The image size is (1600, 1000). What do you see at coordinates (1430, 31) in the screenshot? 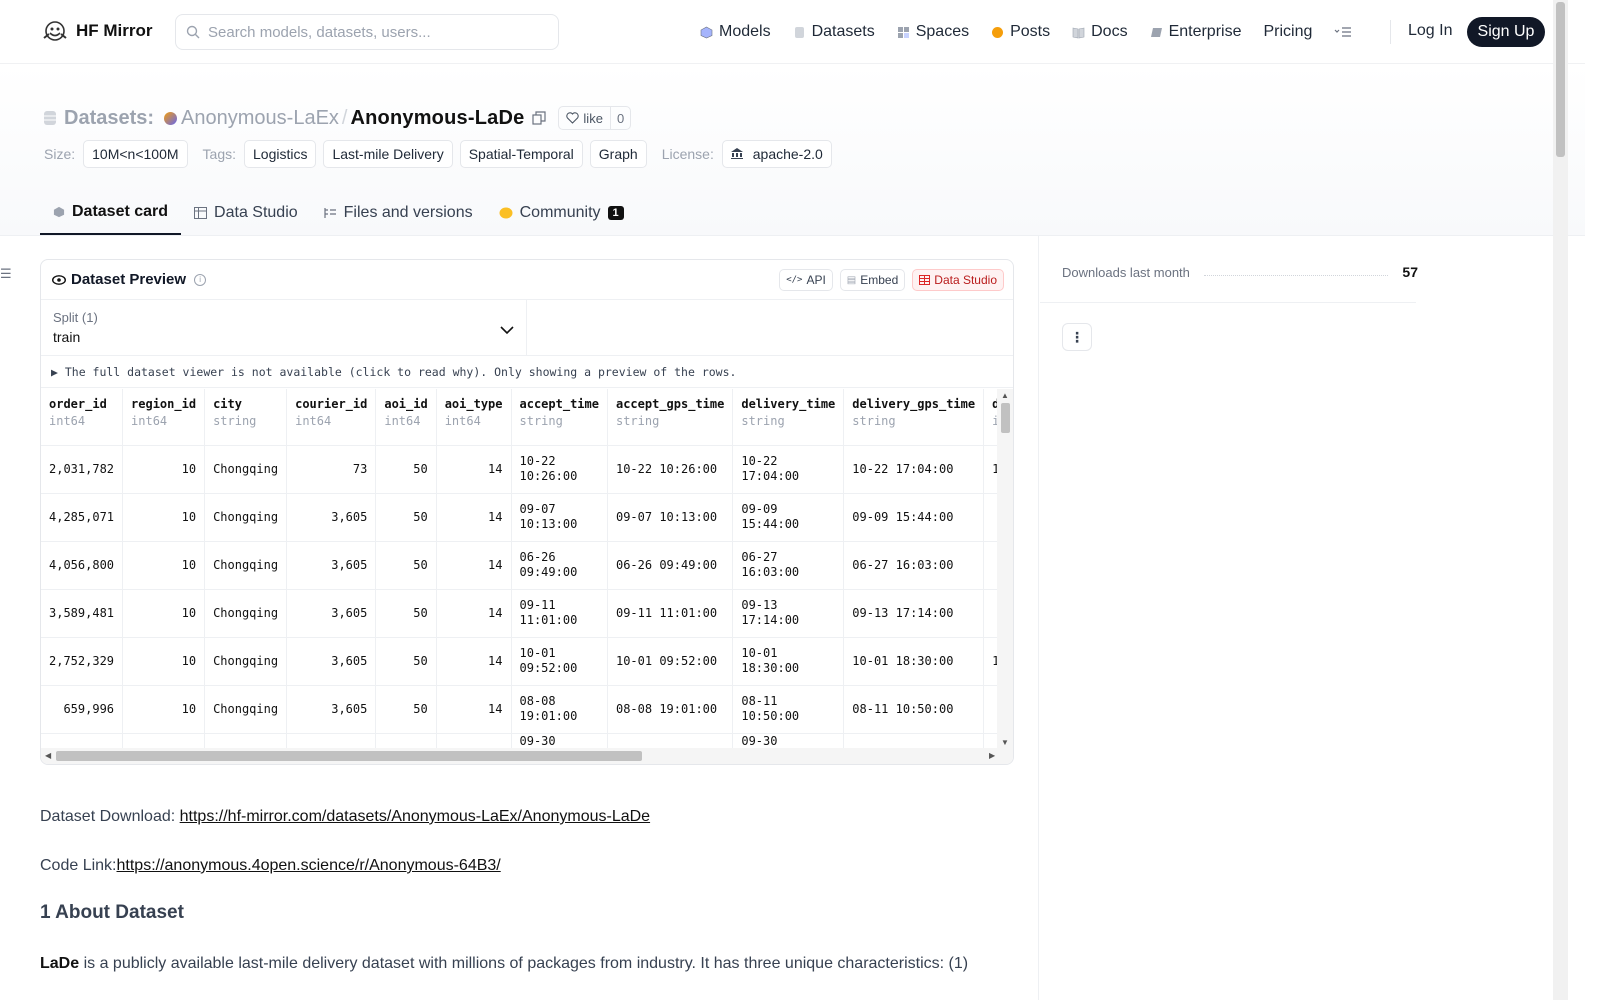
I see `login-link: Log In` at bounding box center [1430, 31].